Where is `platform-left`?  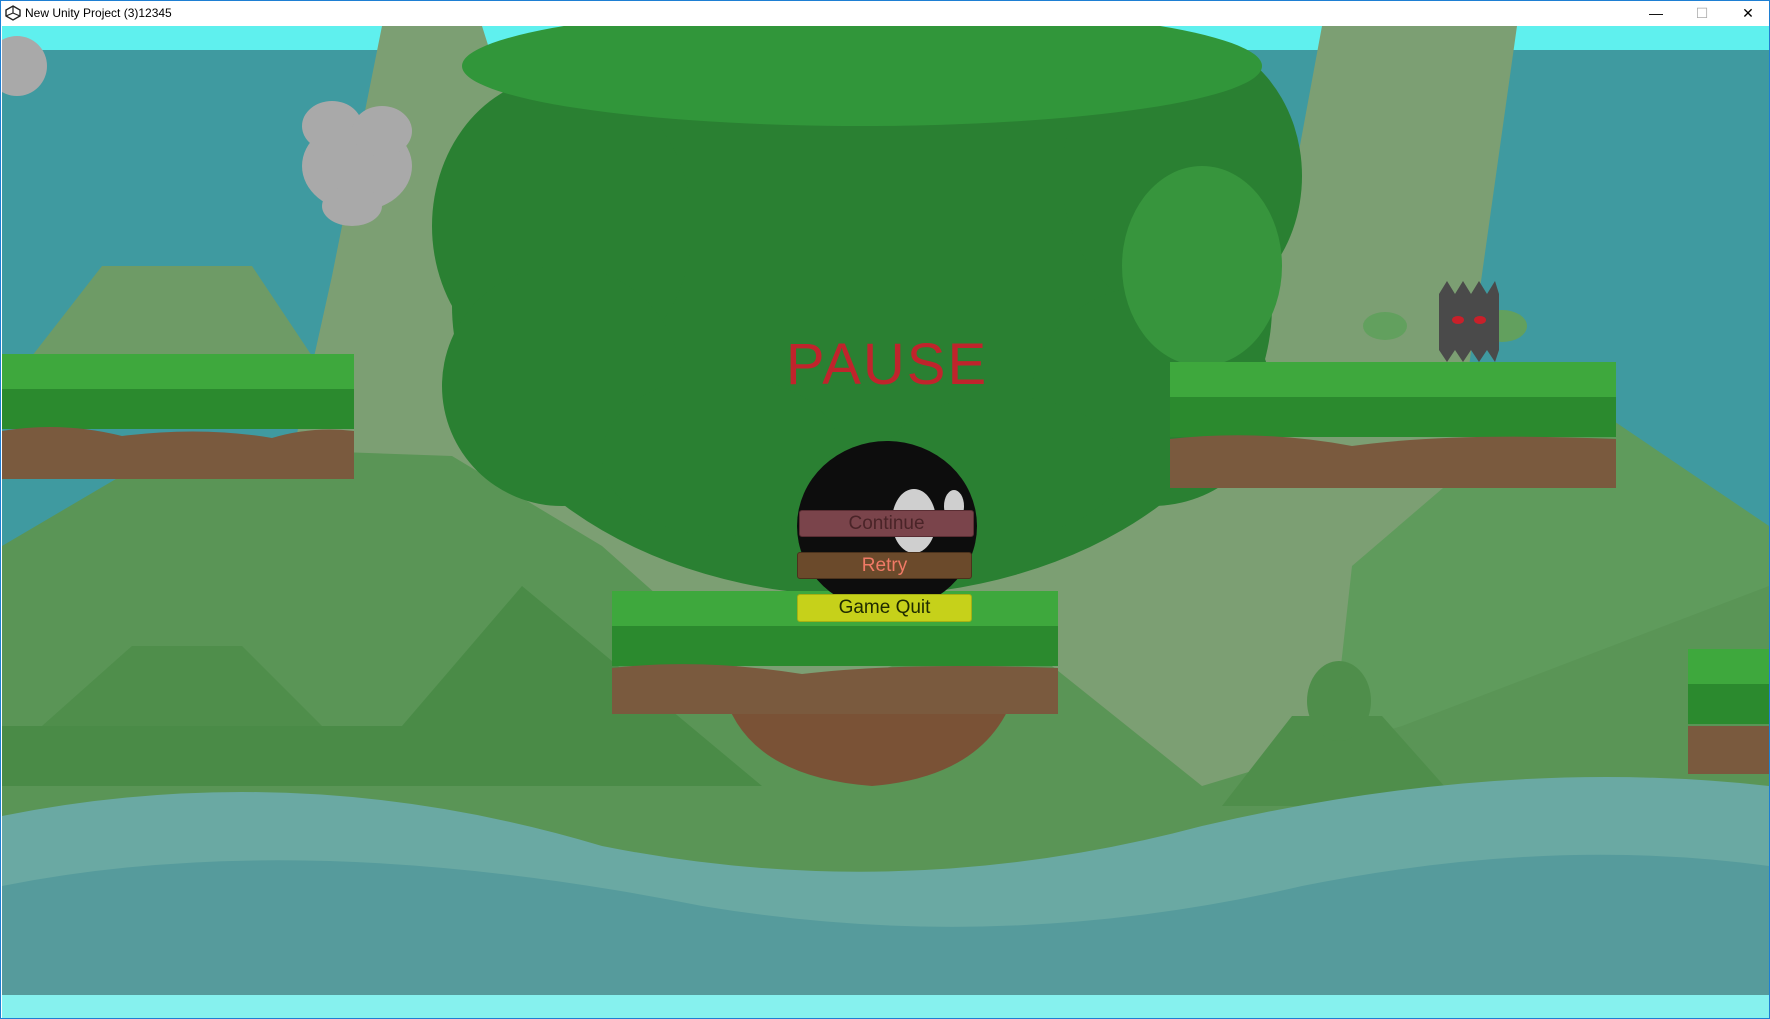 platform-left is located at coordinates (178, 416).